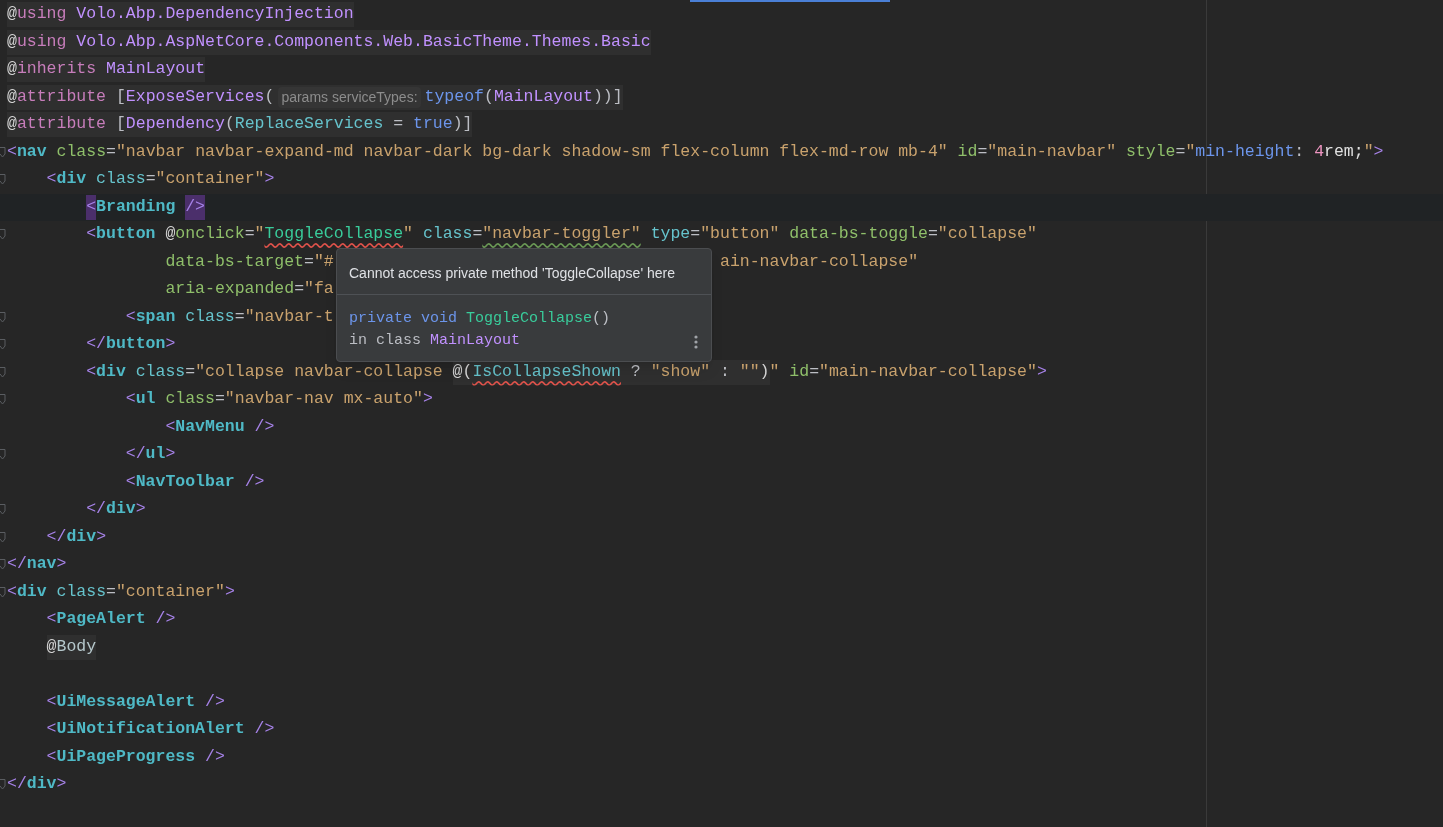  Describe the element at coordinates (146, 207) in the screenshot. I see `code-line: <Branding />` at that location.